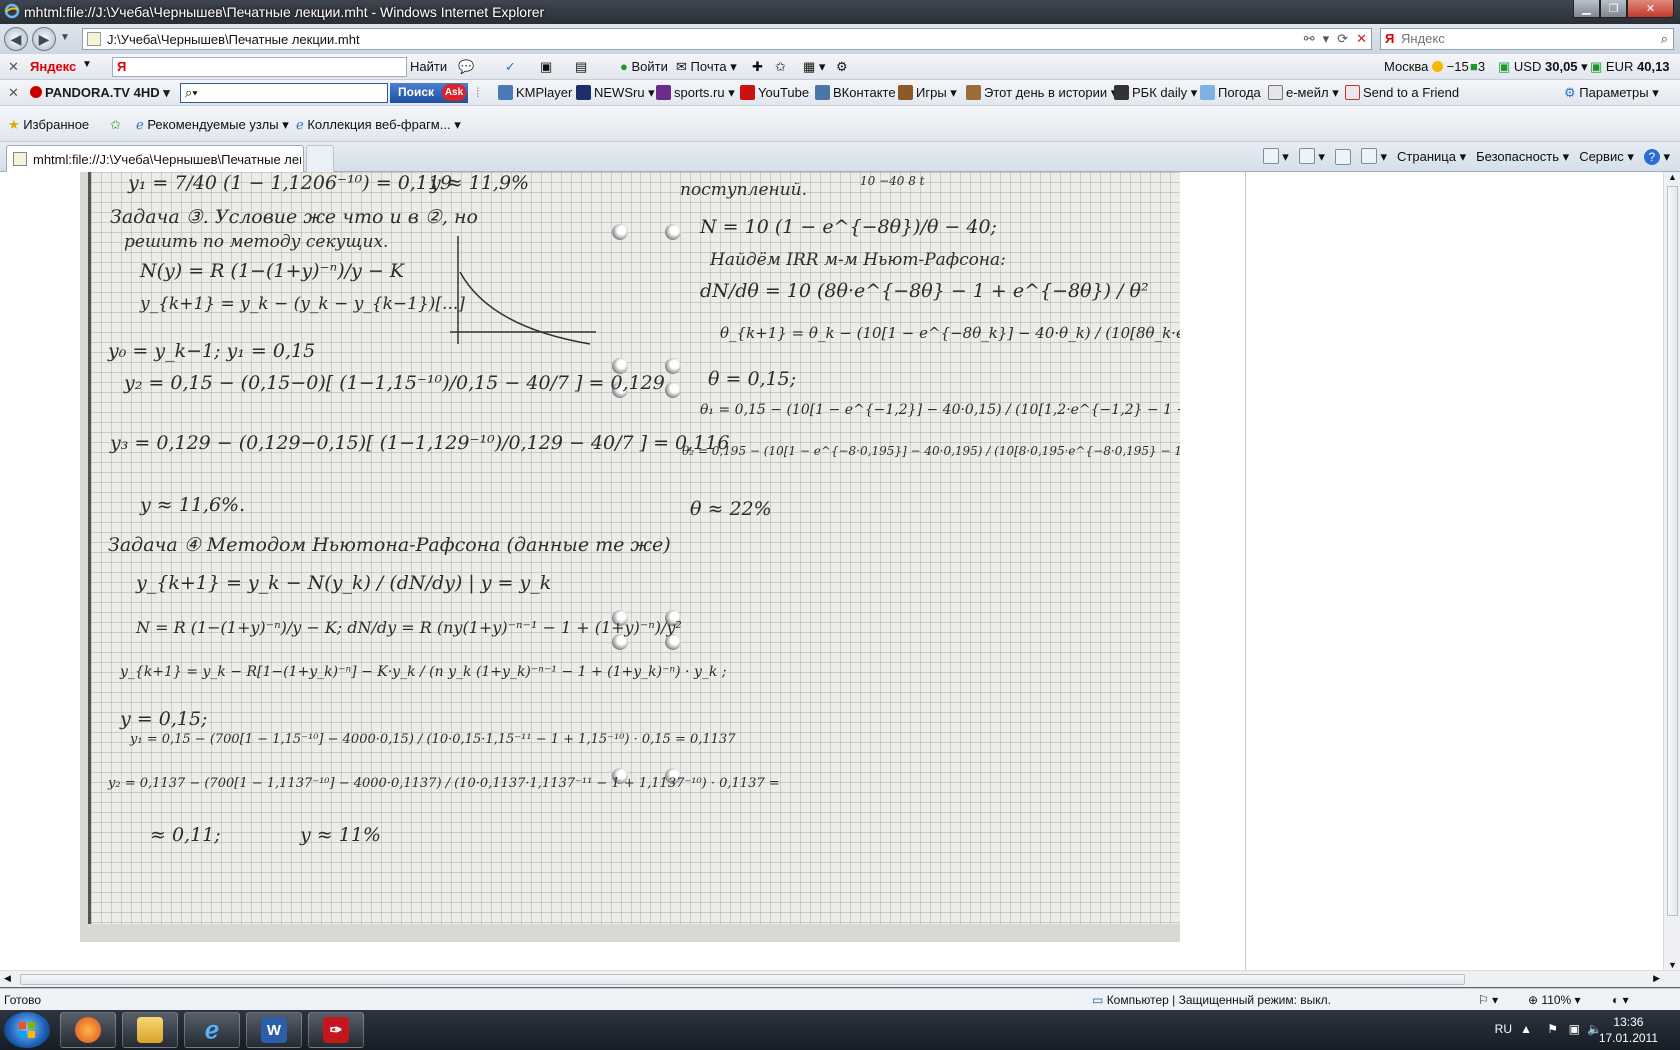 This screenshot has height=1050, width=1680. What do you see at coordinates (814, 67) in the screenshot?
I see `yandex-services-icon: ▦ ▾` at bounding box center [814, 67].